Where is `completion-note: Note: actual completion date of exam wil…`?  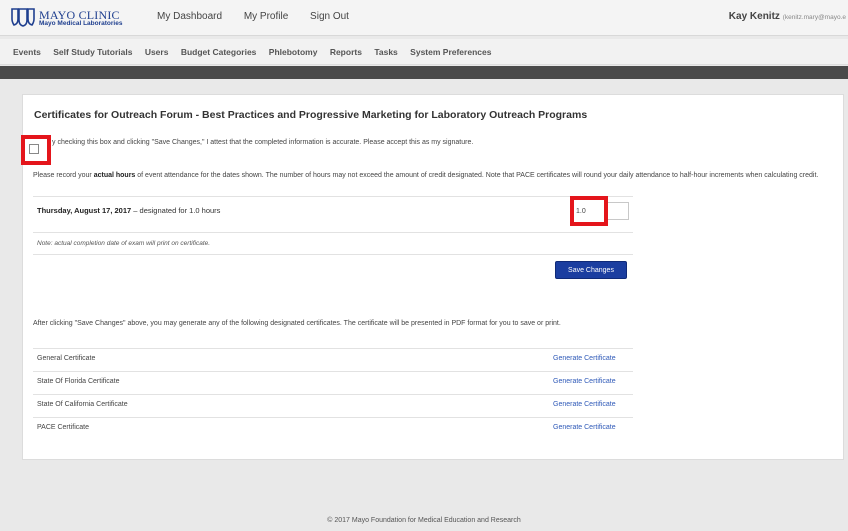
completion-note: Note: actual completion date of exam wil… is located at coordinates (124, 243).